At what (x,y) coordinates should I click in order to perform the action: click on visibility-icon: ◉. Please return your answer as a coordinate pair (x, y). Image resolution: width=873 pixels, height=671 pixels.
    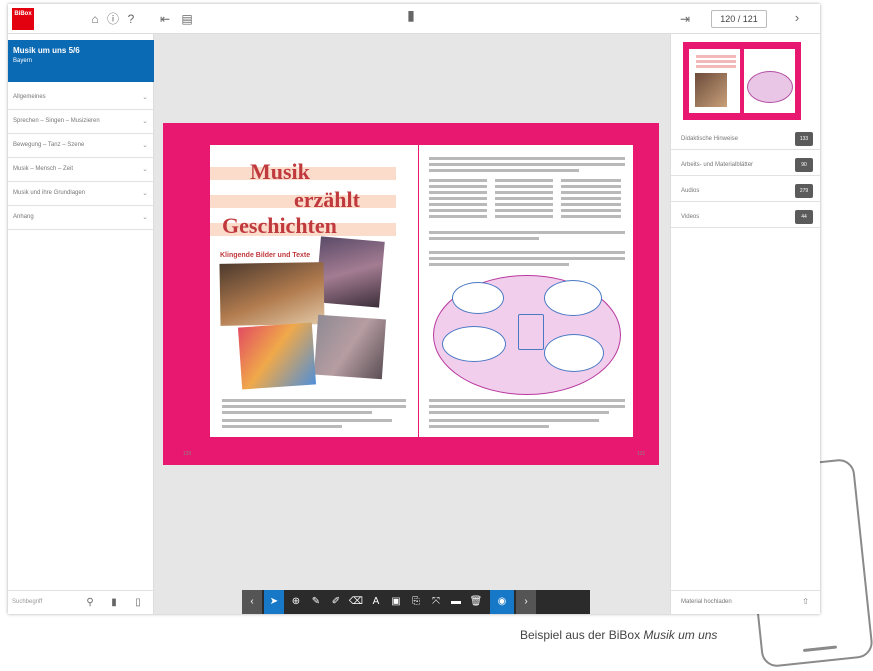
    Looking at the image, I should click on (502, 602).